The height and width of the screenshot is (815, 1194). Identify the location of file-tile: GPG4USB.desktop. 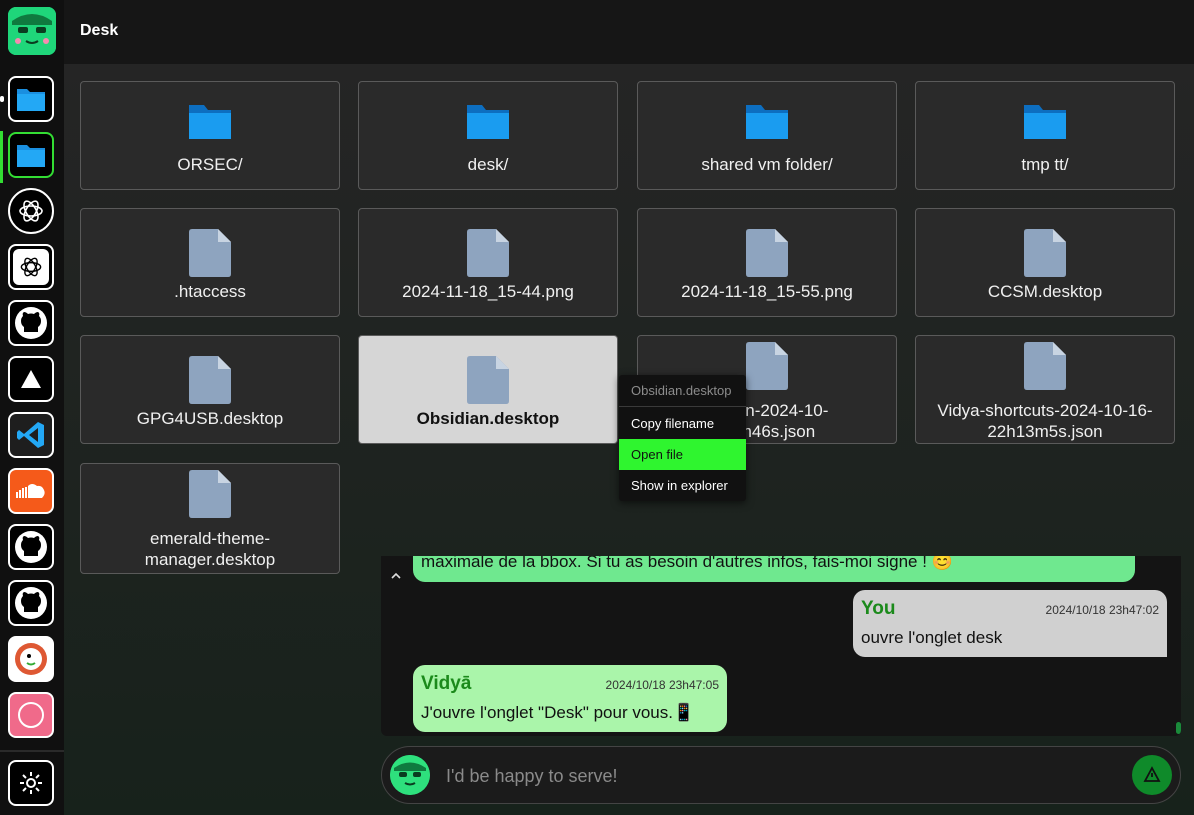
(210, 389).